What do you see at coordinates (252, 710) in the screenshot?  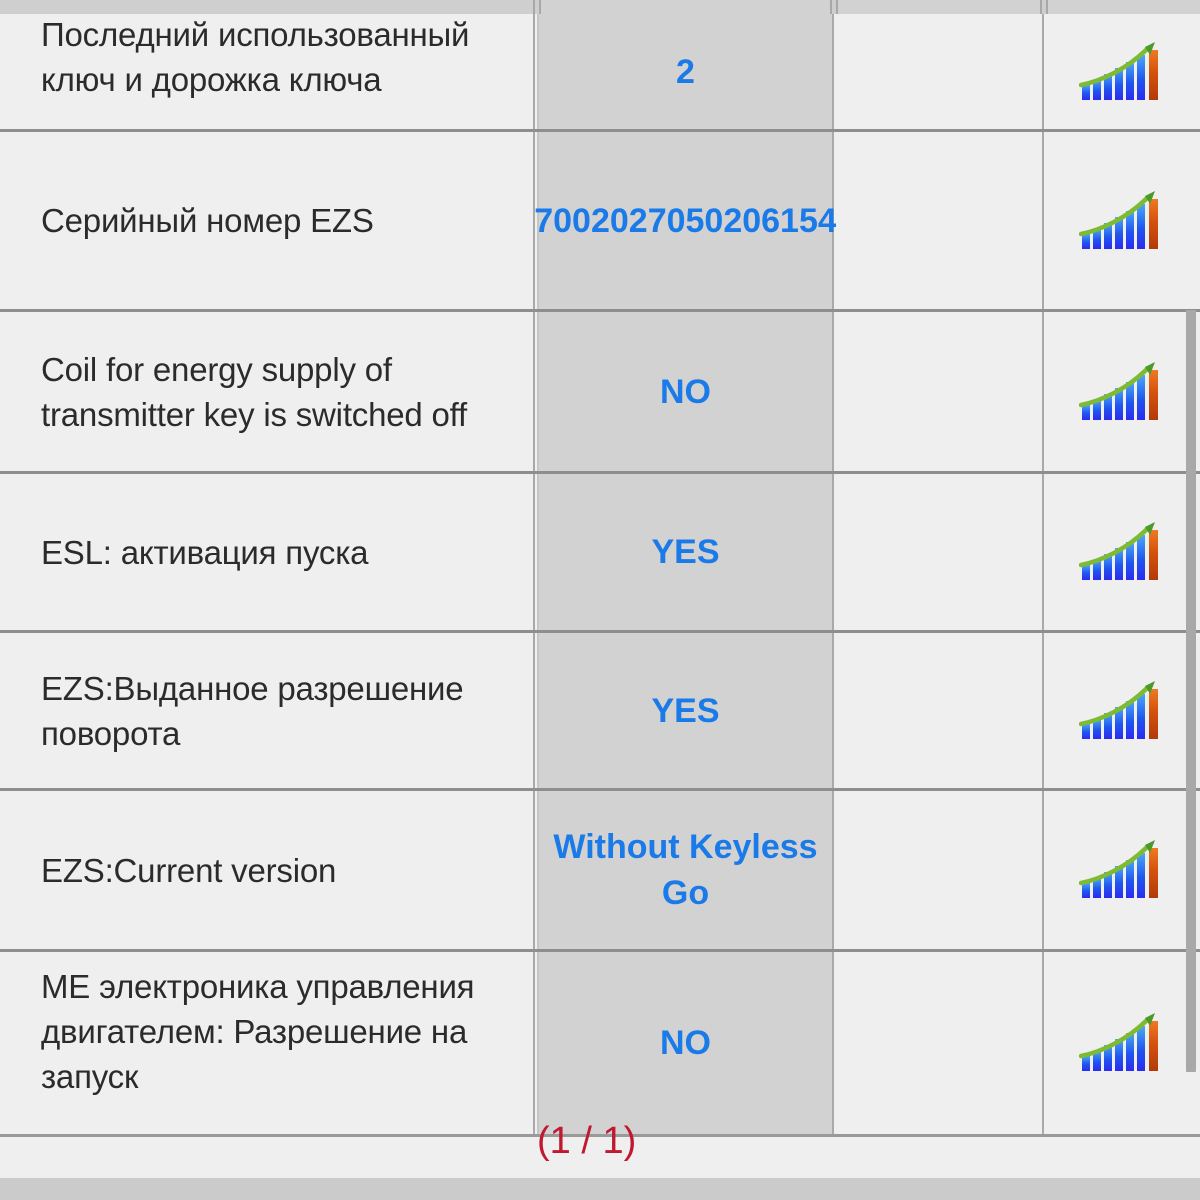 I see `parameter-label: EZS:Выданное разрешение поворота` at bounding box center [252, 710].